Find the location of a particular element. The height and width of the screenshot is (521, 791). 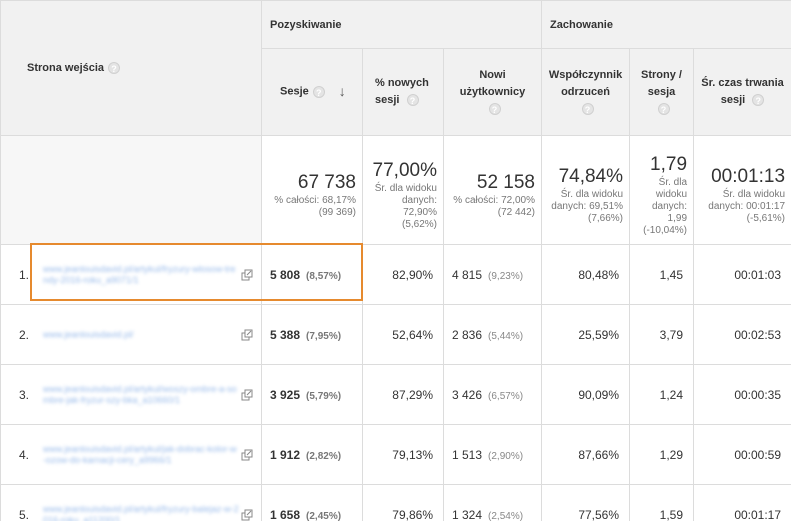

sessions-cell: 5 388 (7,95%) is located at coordinates (312, 334).